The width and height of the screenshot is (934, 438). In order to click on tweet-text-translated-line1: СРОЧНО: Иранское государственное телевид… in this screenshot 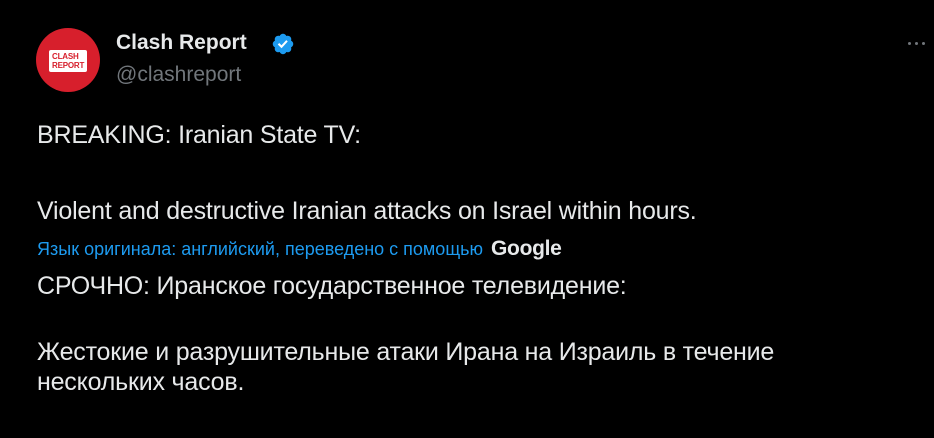, I will do `click(332, 286)`.